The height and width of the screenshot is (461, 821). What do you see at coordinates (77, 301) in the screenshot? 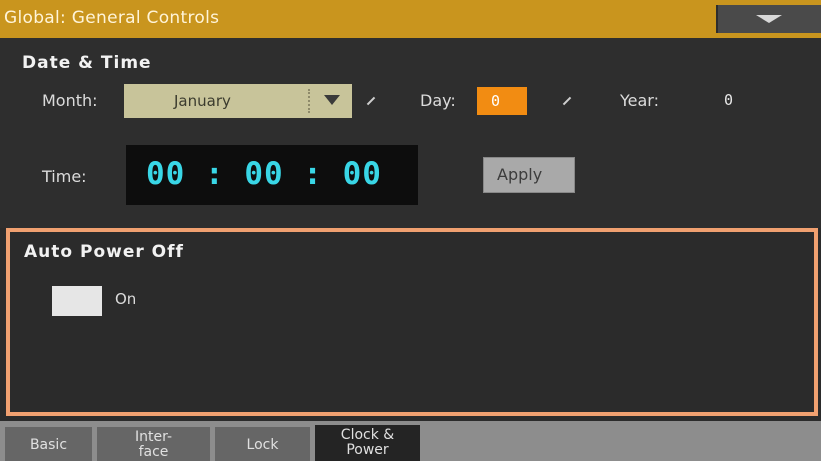
I see `auto-power-off-checkbox` at bounding box center [77, 301].